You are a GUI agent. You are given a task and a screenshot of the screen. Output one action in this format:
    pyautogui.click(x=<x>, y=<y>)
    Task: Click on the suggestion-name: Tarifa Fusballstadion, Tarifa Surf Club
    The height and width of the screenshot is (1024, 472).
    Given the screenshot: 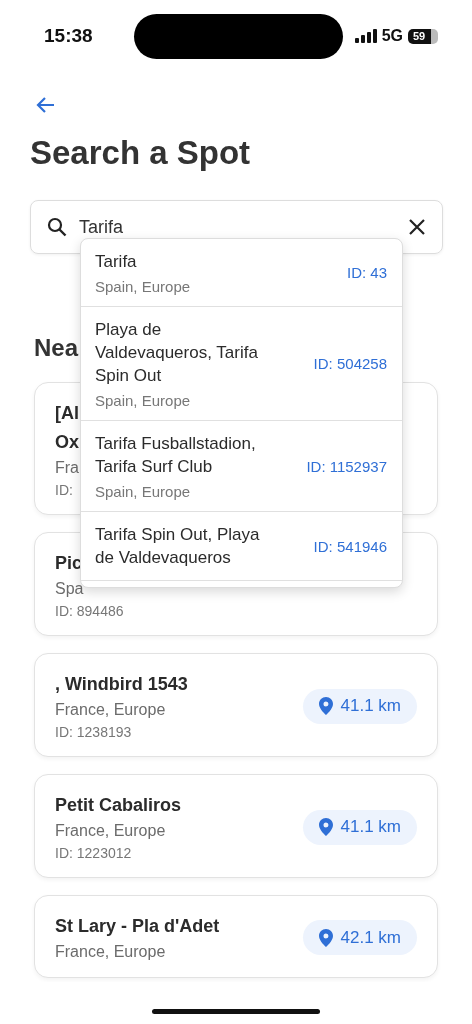 What is the action you would take?
    pyautogui.click(x=176, y=455)
    